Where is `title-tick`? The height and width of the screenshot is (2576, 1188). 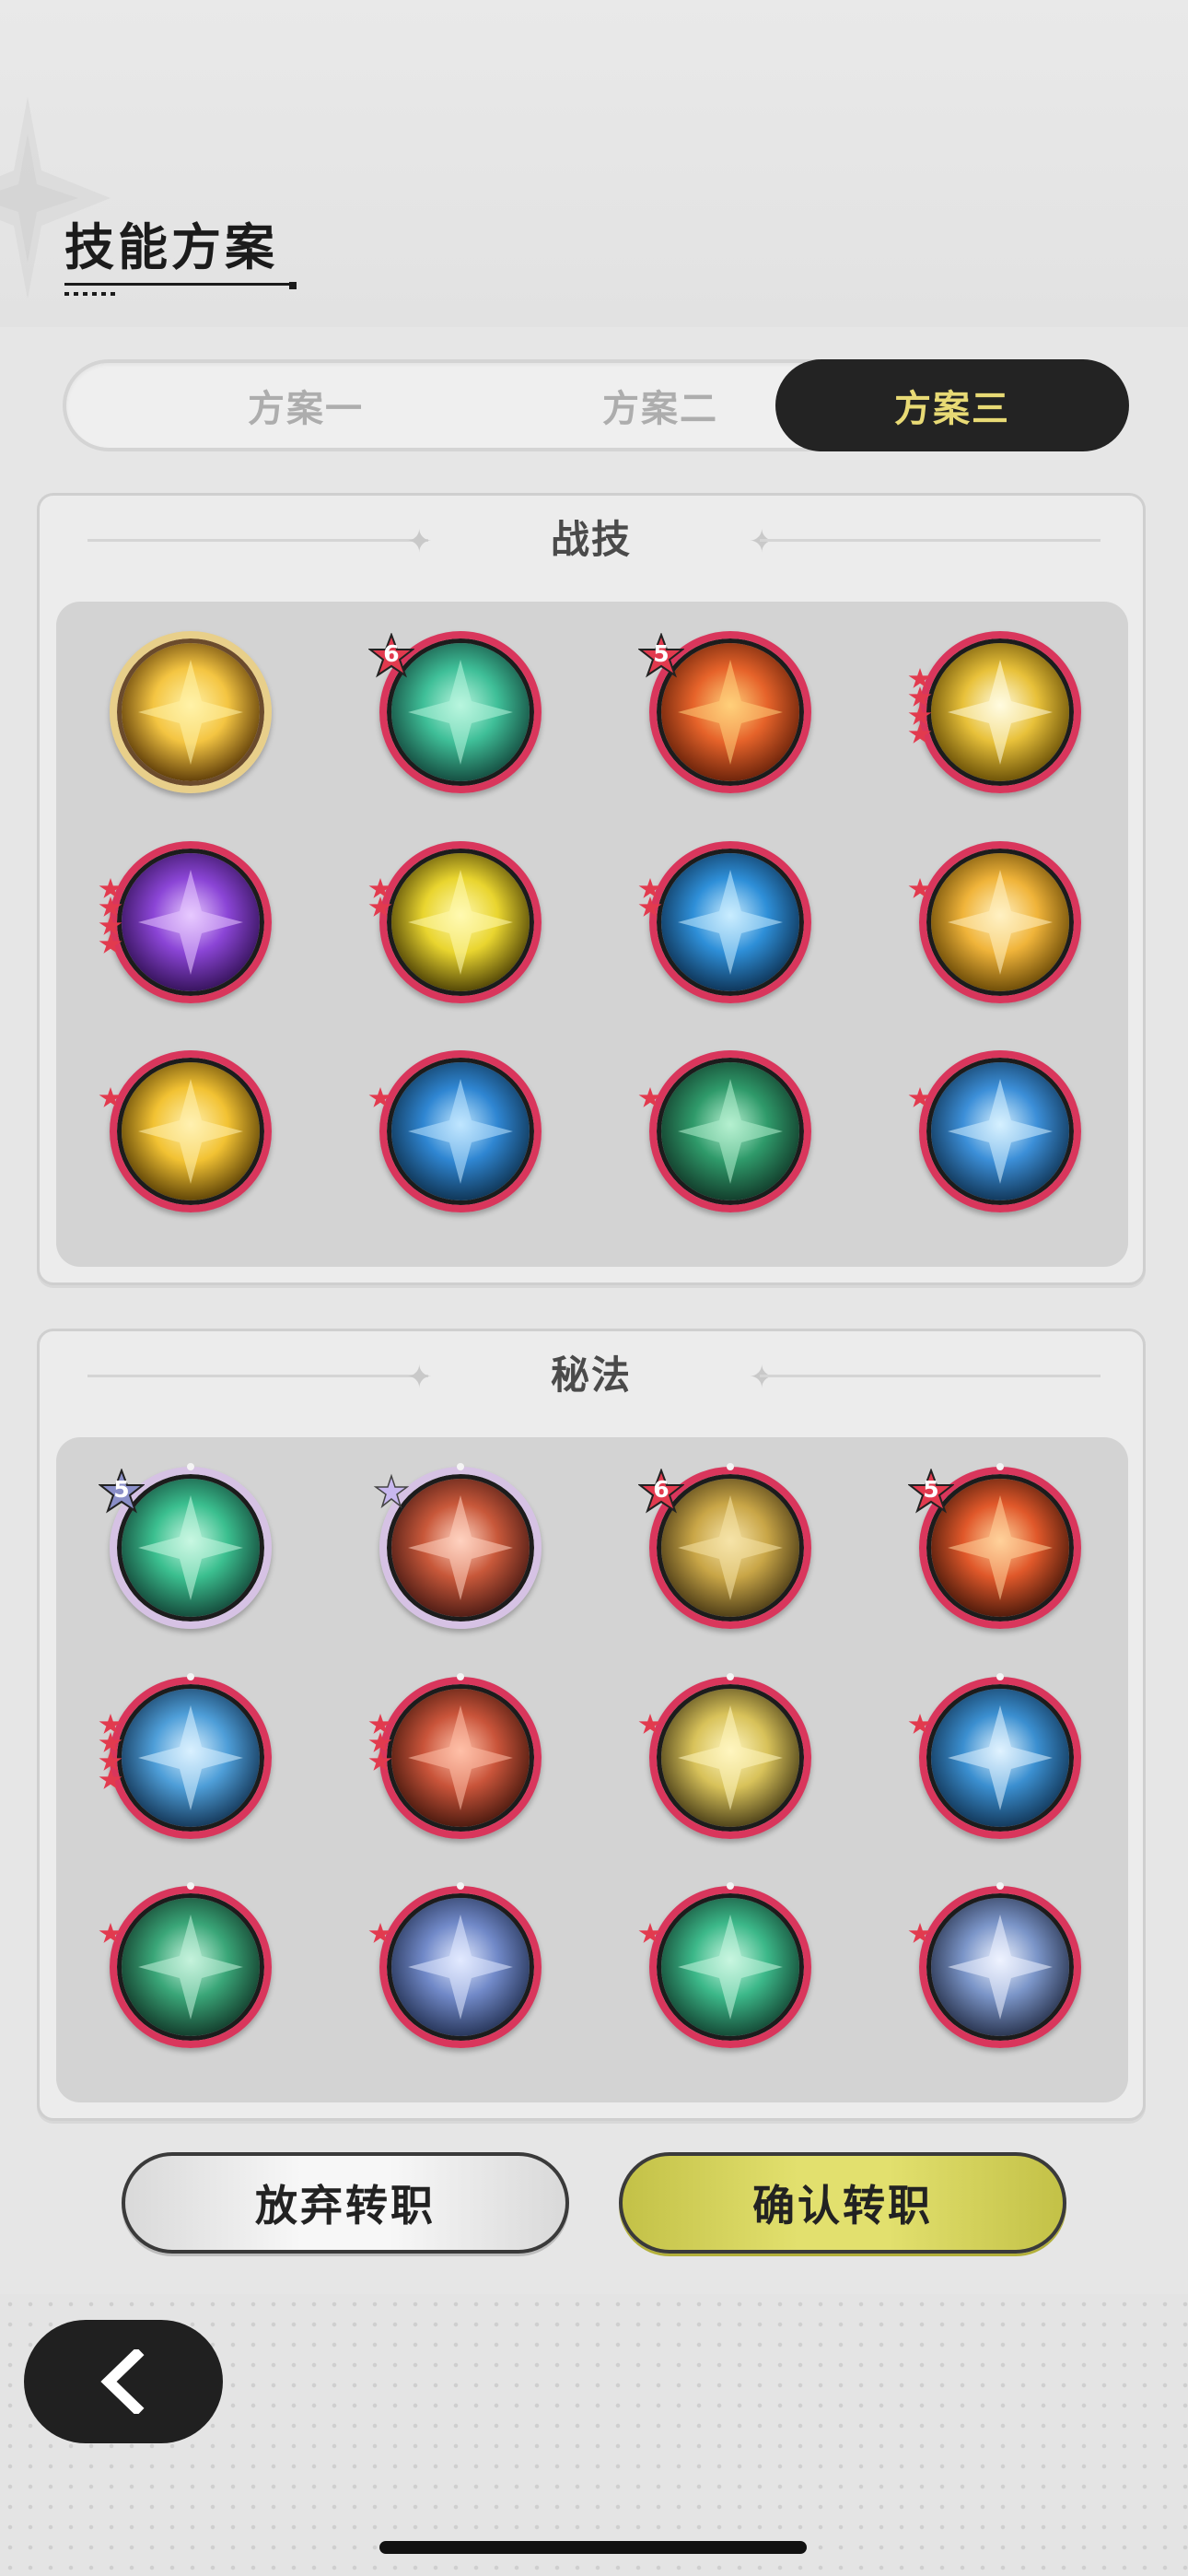 title-tick is located at coordinates (293, 285).